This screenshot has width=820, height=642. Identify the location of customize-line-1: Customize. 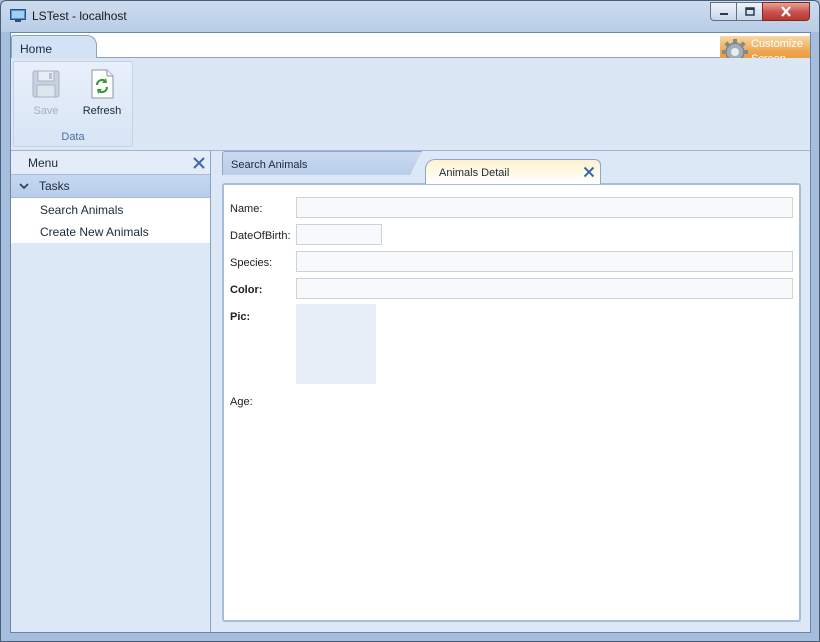
(777, 44).